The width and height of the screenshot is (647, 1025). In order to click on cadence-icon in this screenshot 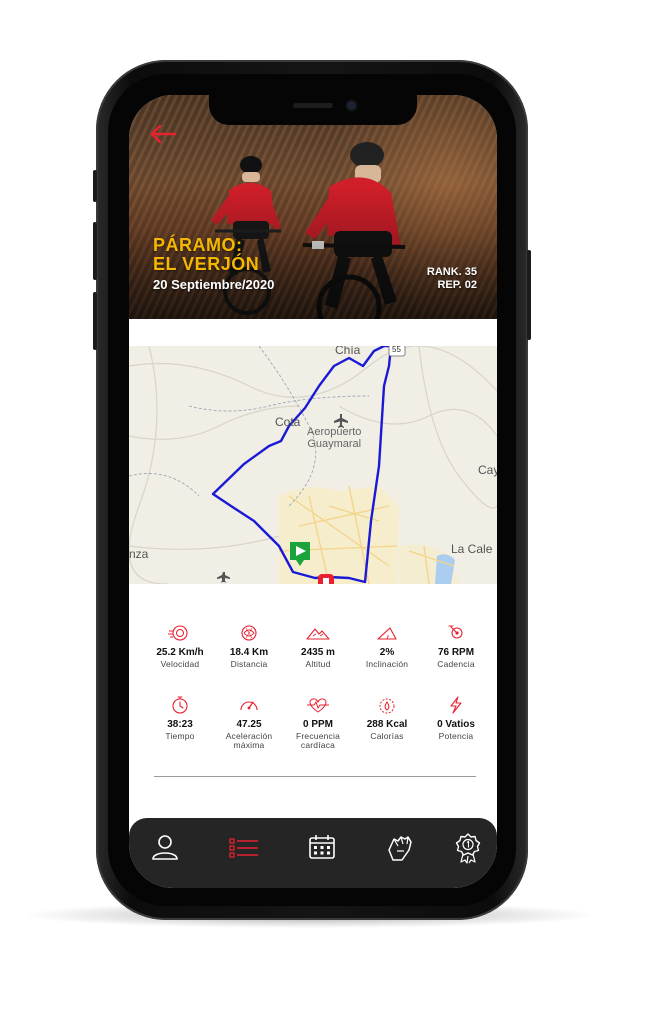, I will do `click(455, 632)`.